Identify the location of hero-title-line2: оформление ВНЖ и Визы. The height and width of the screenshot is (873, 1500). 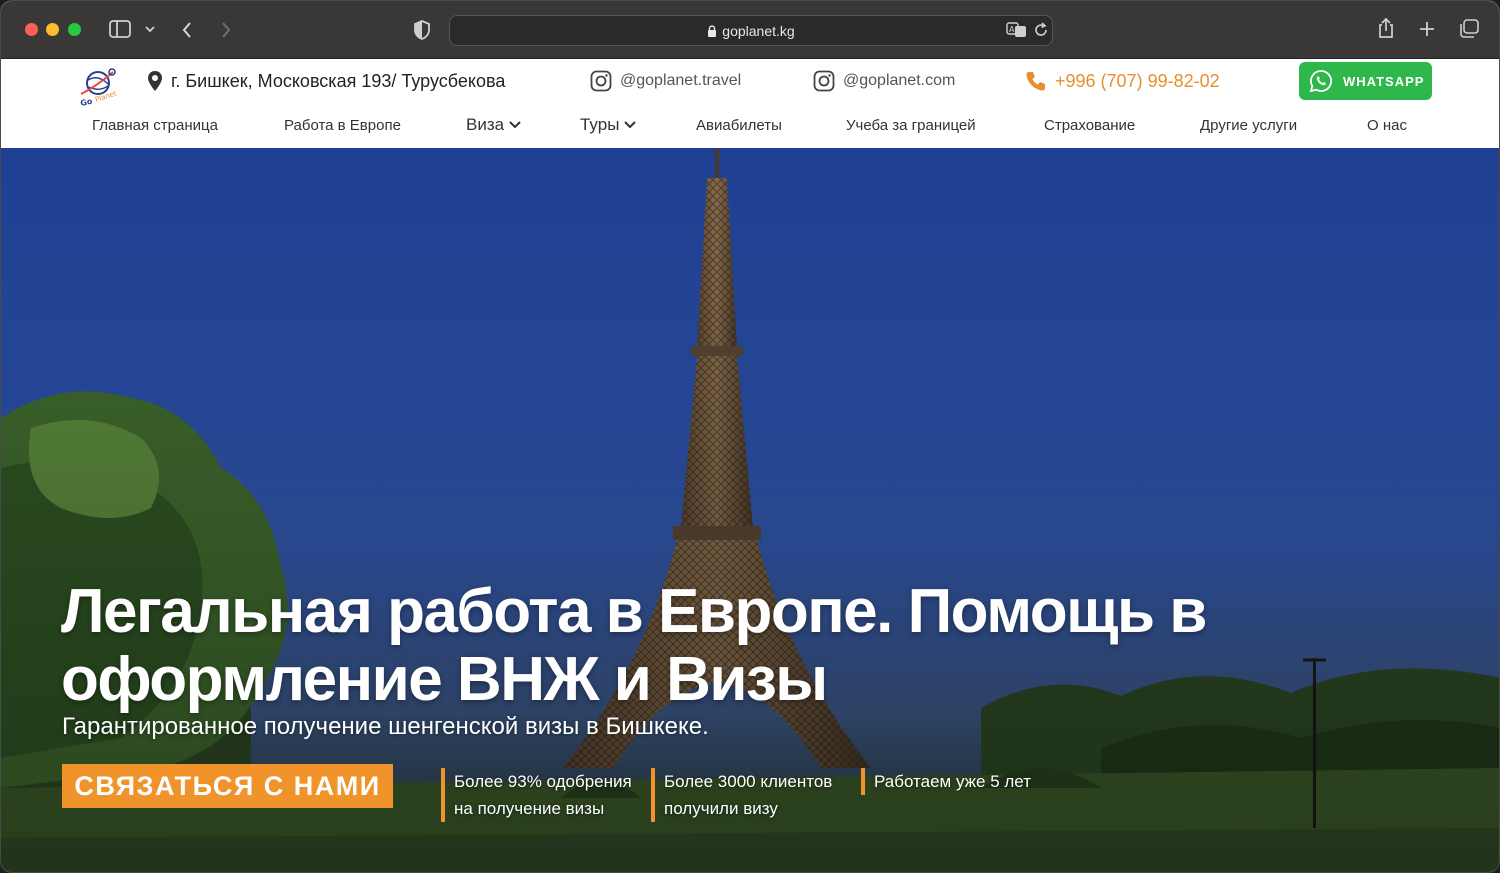
(444, 679).